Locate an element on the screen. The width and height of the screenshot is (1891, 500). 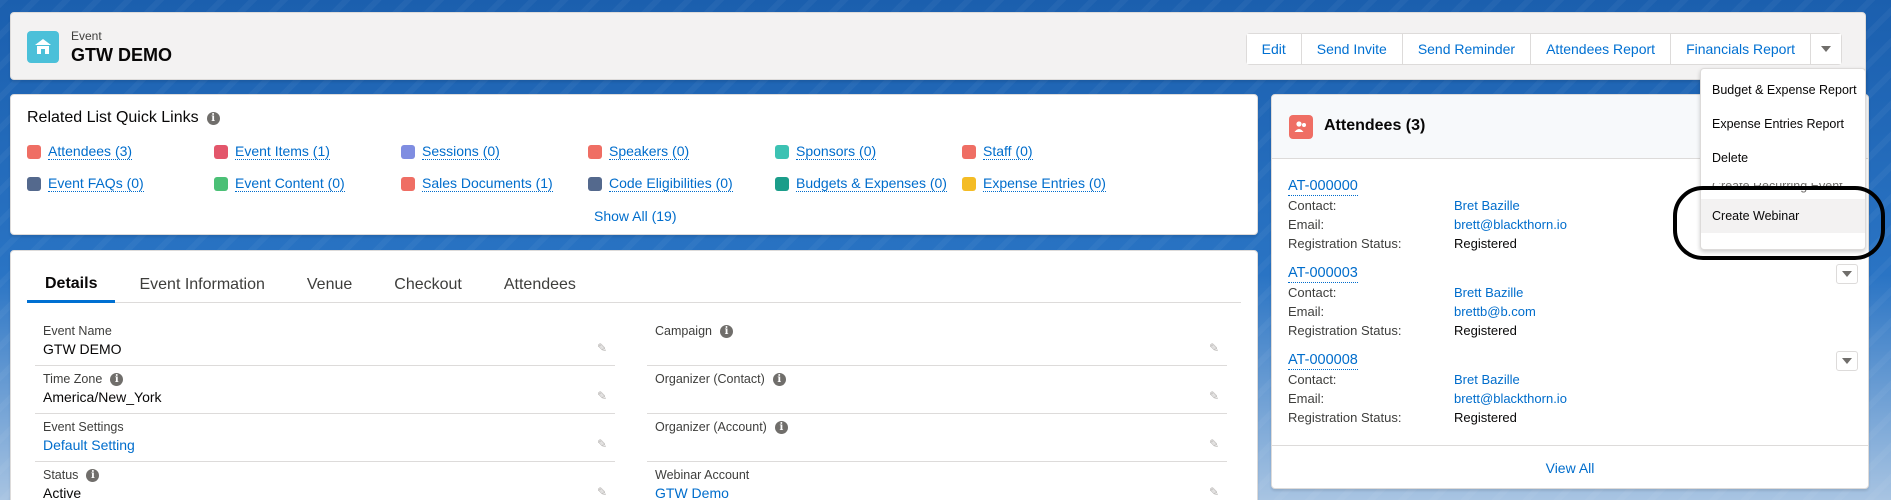
field-label-text: Webinar Account is located at coordinates (702, 475).